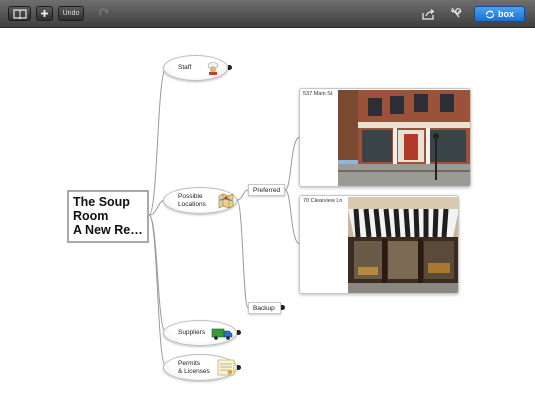  I want to click on location-address: 537 Main St, so click(318, 94).